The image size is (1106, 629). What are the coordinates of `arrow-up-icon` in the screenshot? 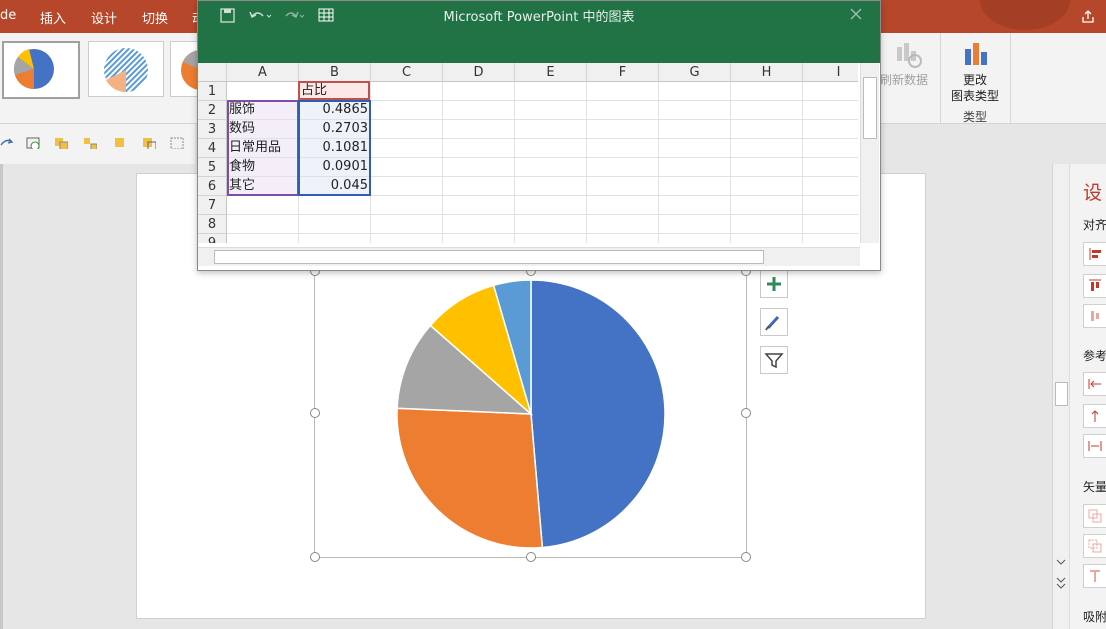 It's located at (1095, 416).